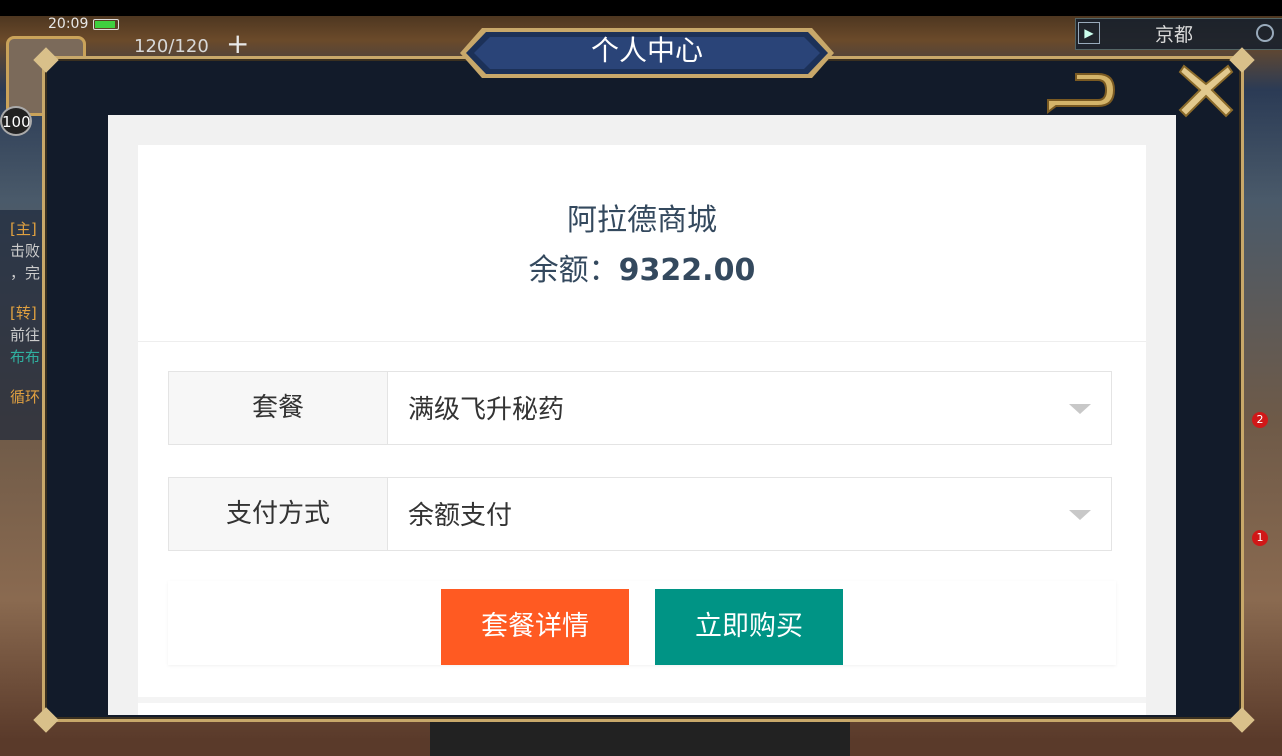 This screenshot has width=1282, height=756. Describe the element at coordinates (749, 514) in the screenshot. I see `payment-select: 余额支付` at that location.